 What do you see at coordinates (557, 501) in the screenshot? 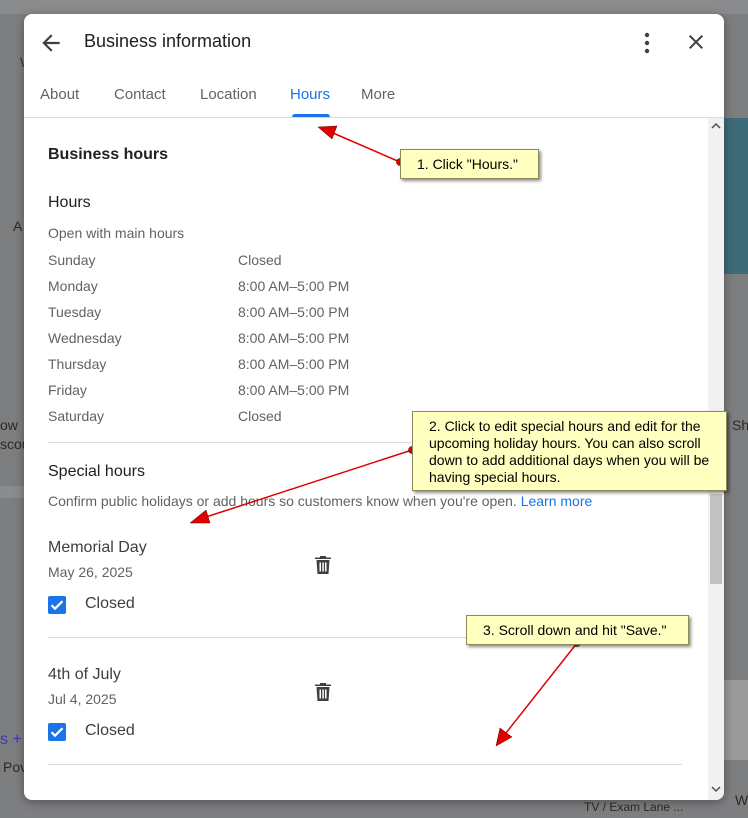
I see `learn-more-link: Learn more` at bounding box center [557, 501].